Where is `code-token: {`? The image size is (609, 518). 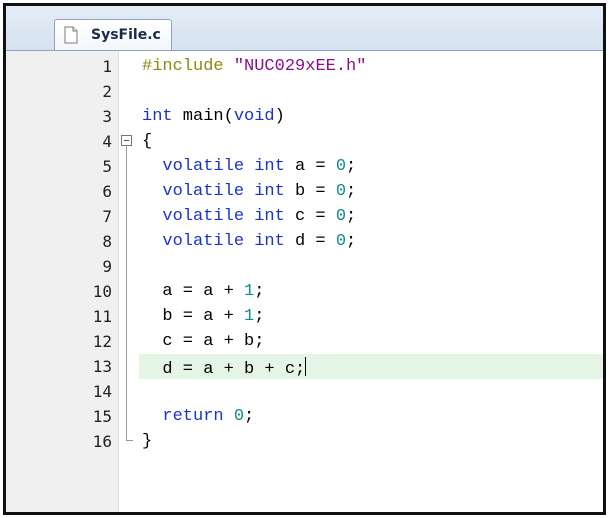
code-token: { is located at coordinates (147, 141).